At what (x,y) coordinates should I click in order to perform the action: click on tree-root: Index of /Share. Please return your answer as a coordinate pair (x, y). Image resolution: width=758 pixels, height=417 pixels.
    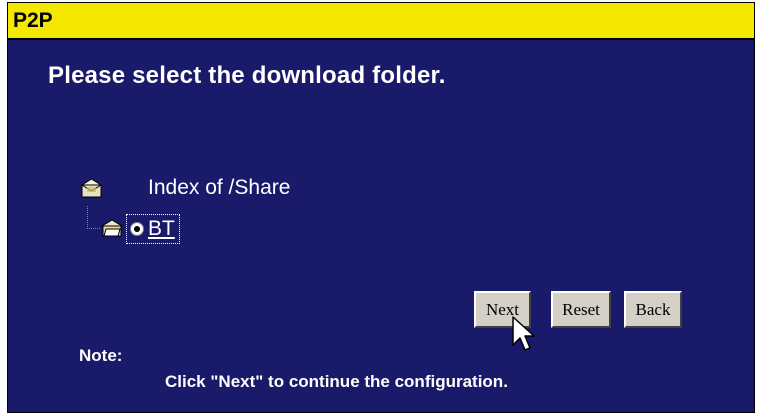
    Looking at the image, I should click on (185, 188).